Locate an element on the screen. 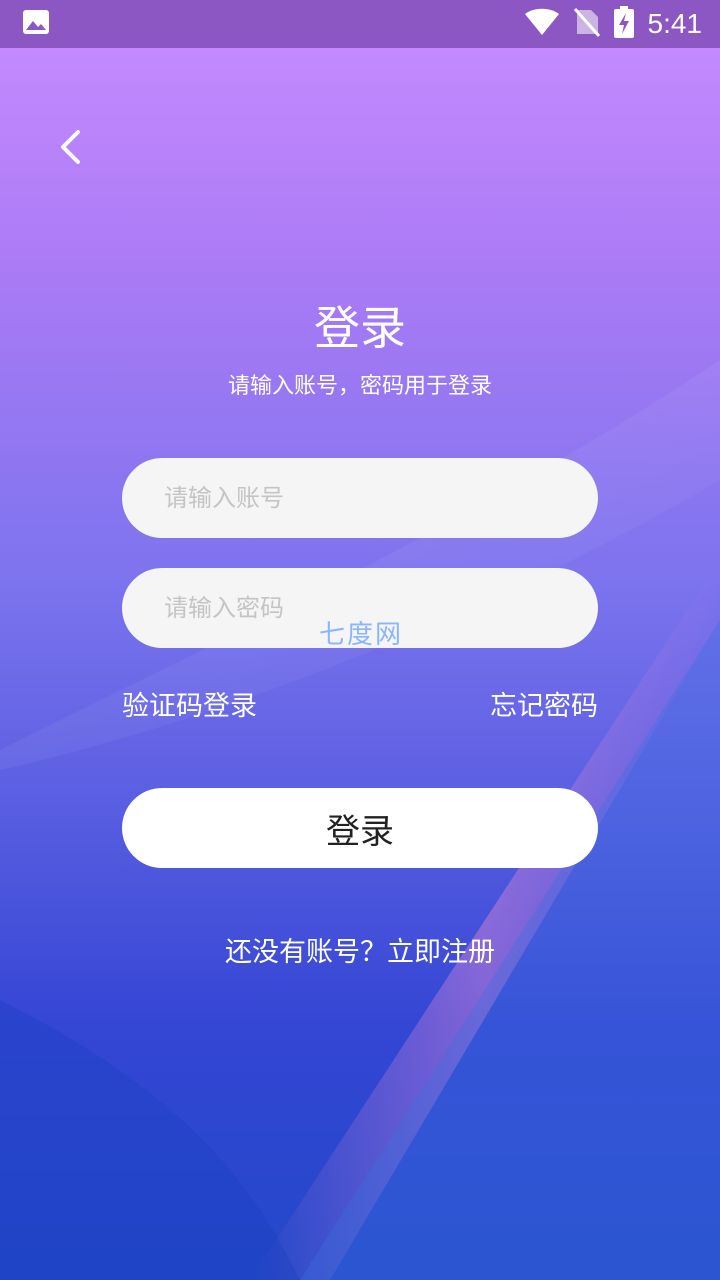  back-button is located at coordinates (71, 149).